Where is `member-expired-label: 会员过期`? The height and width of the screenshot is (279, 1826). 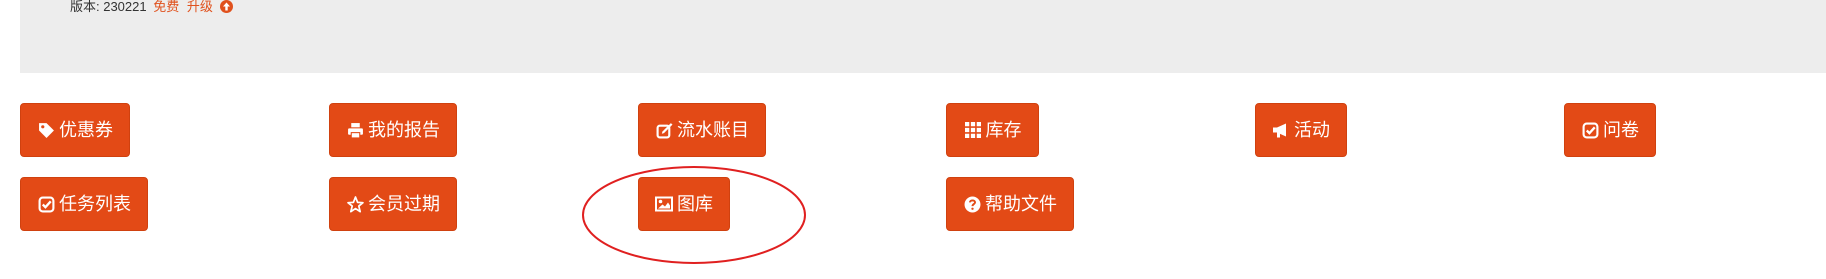
member-expired-label: 会员过期 is located at coordinates (404, 204).